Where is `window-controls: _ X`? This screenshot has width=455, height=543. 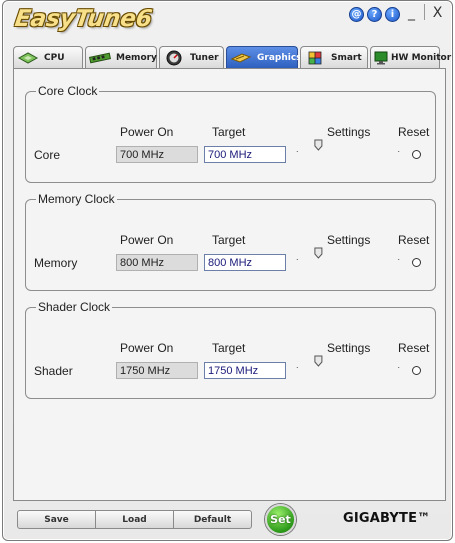 window-controls: _ X is located at coordinates (424, 12).